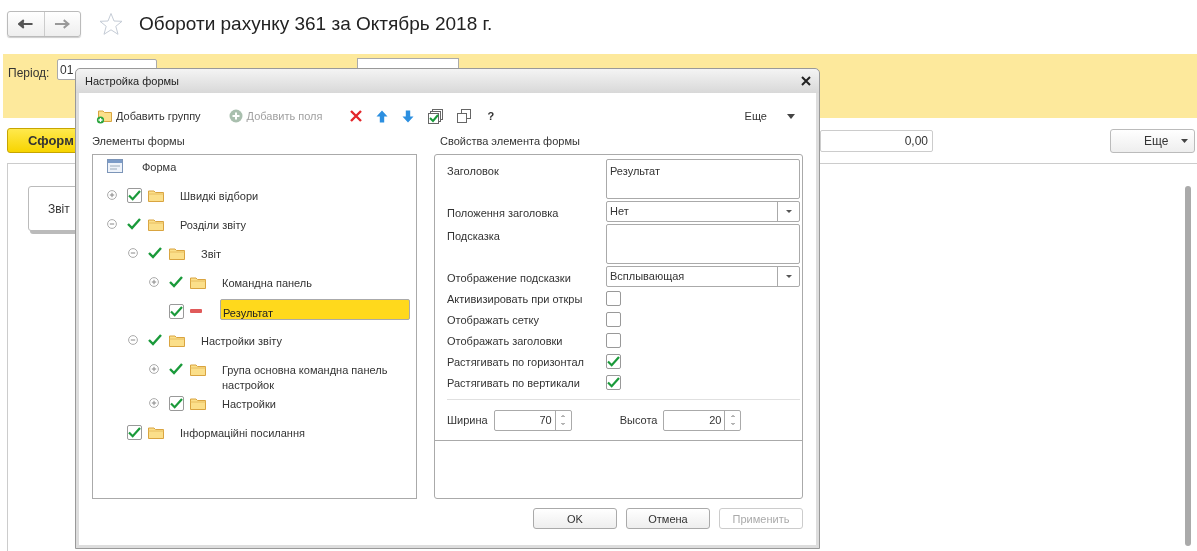  Describe the element at coordinates (493, 319) in the screenshot. I see `property-label: Отображать сетку` at that location.